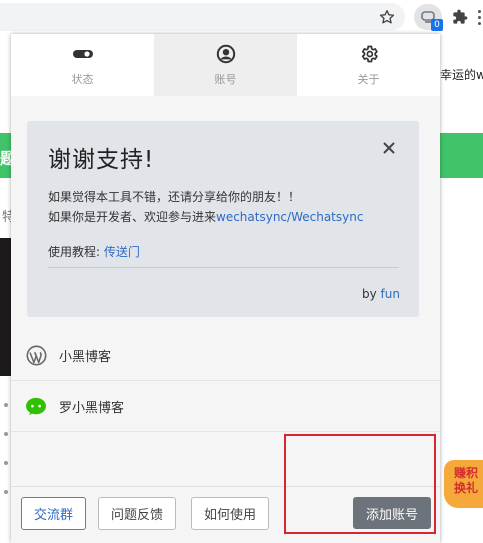 Image resolution: width=483 pixels, height=543 pixels. I want to click on tab-about: 关于, so click(368, 65).